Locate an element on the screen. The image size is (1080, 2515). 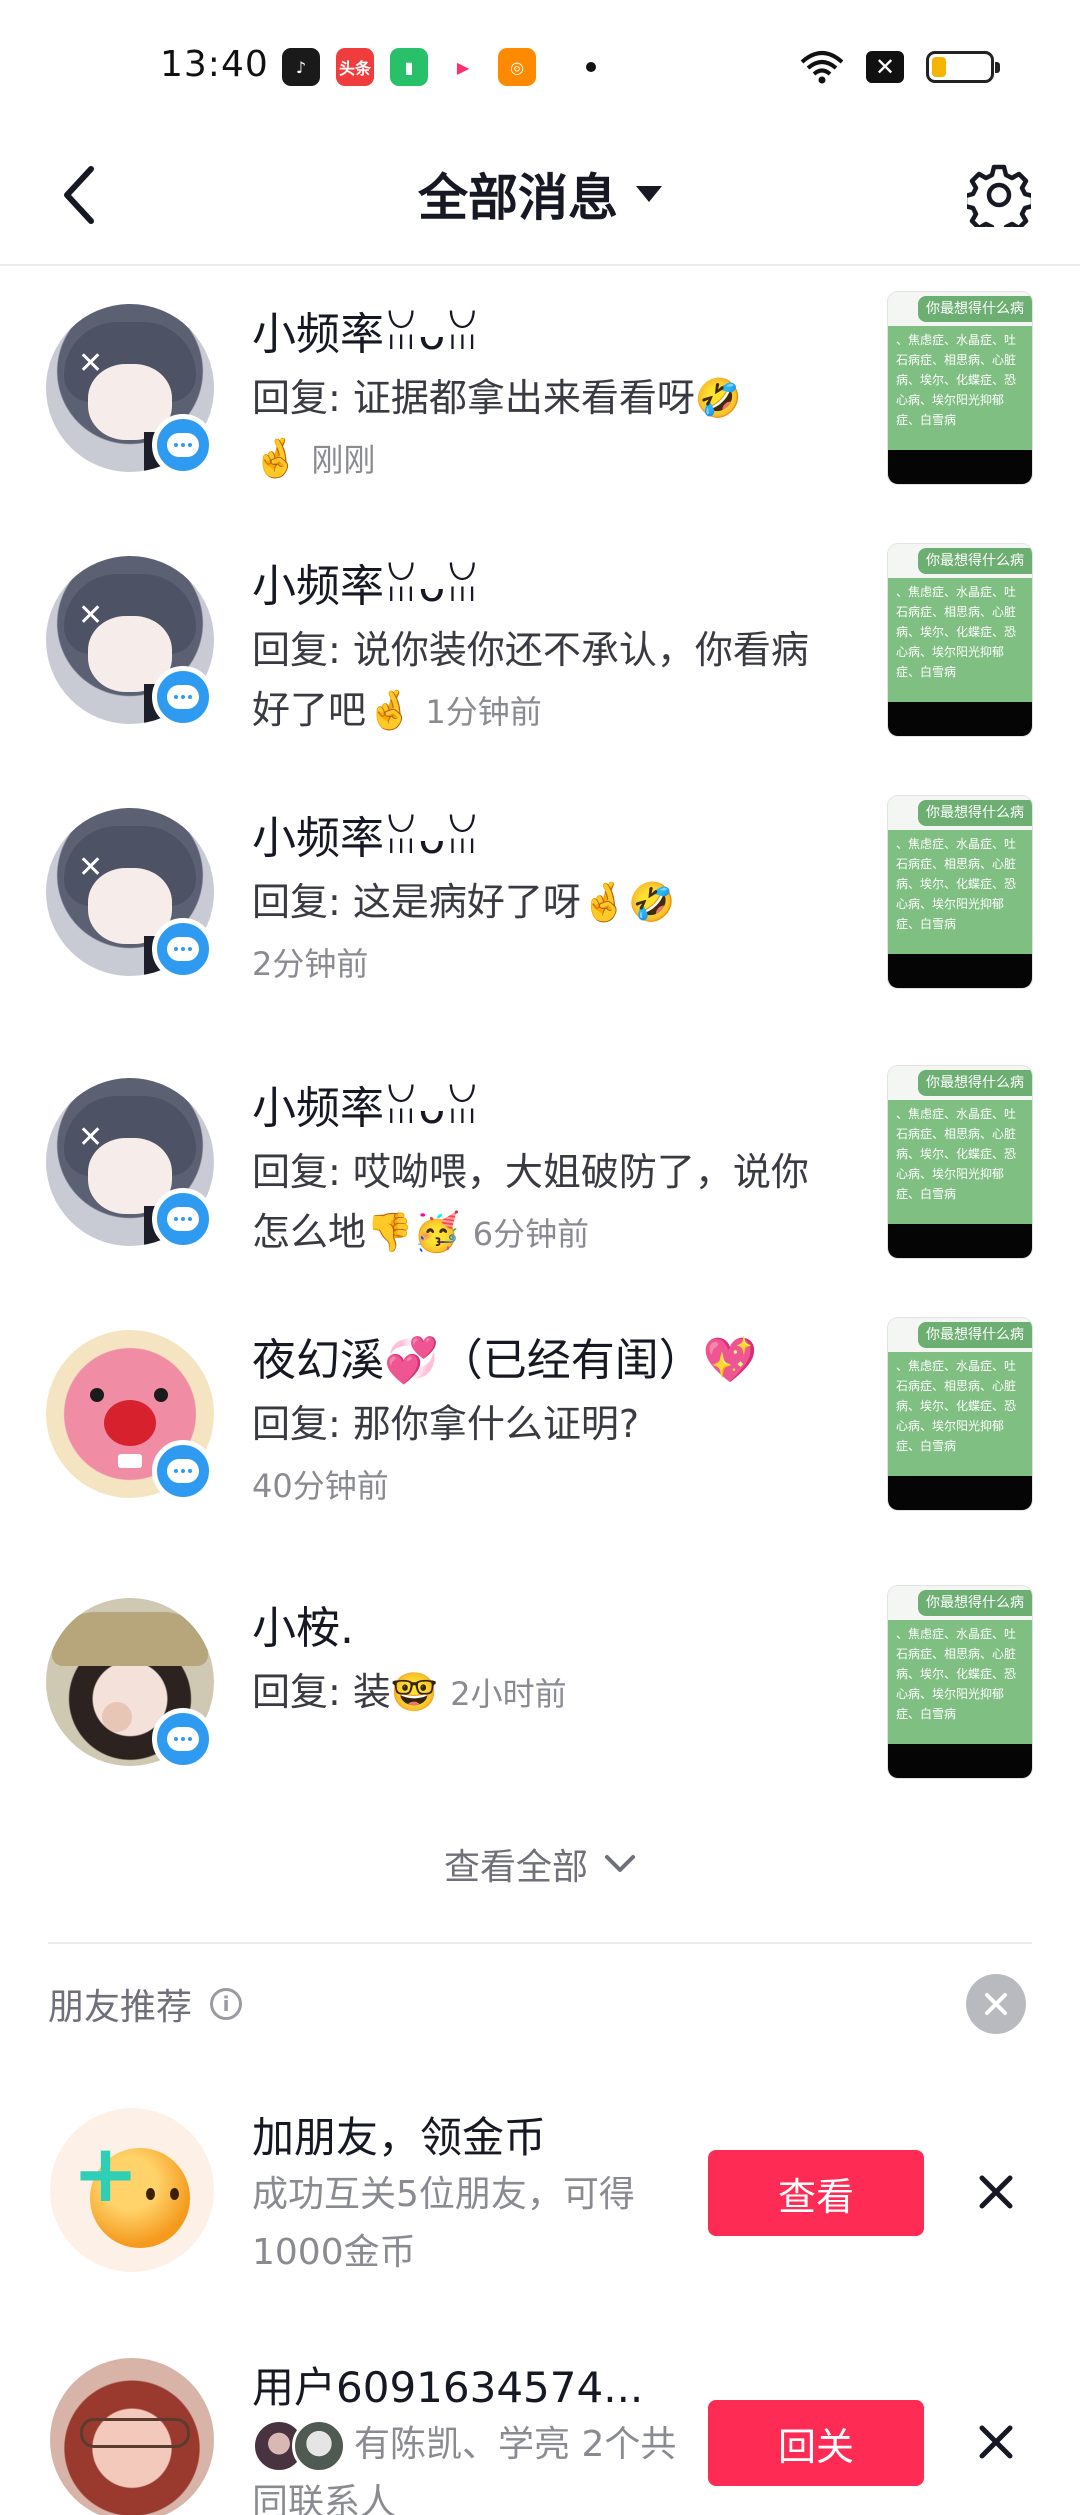
toutiao-icon: 头条 is located at coordinates (355, 67).